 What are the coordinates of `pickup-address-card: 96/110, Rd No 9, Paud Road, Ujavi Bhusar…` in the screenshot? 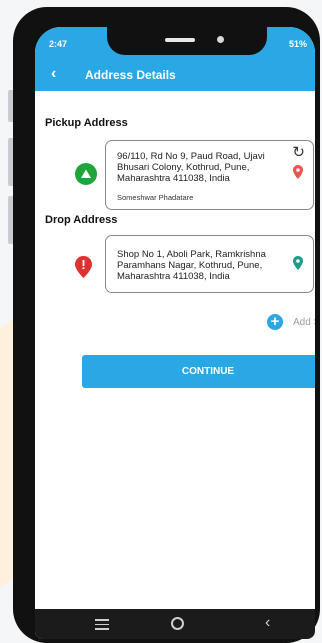 It's located at (209, 175).